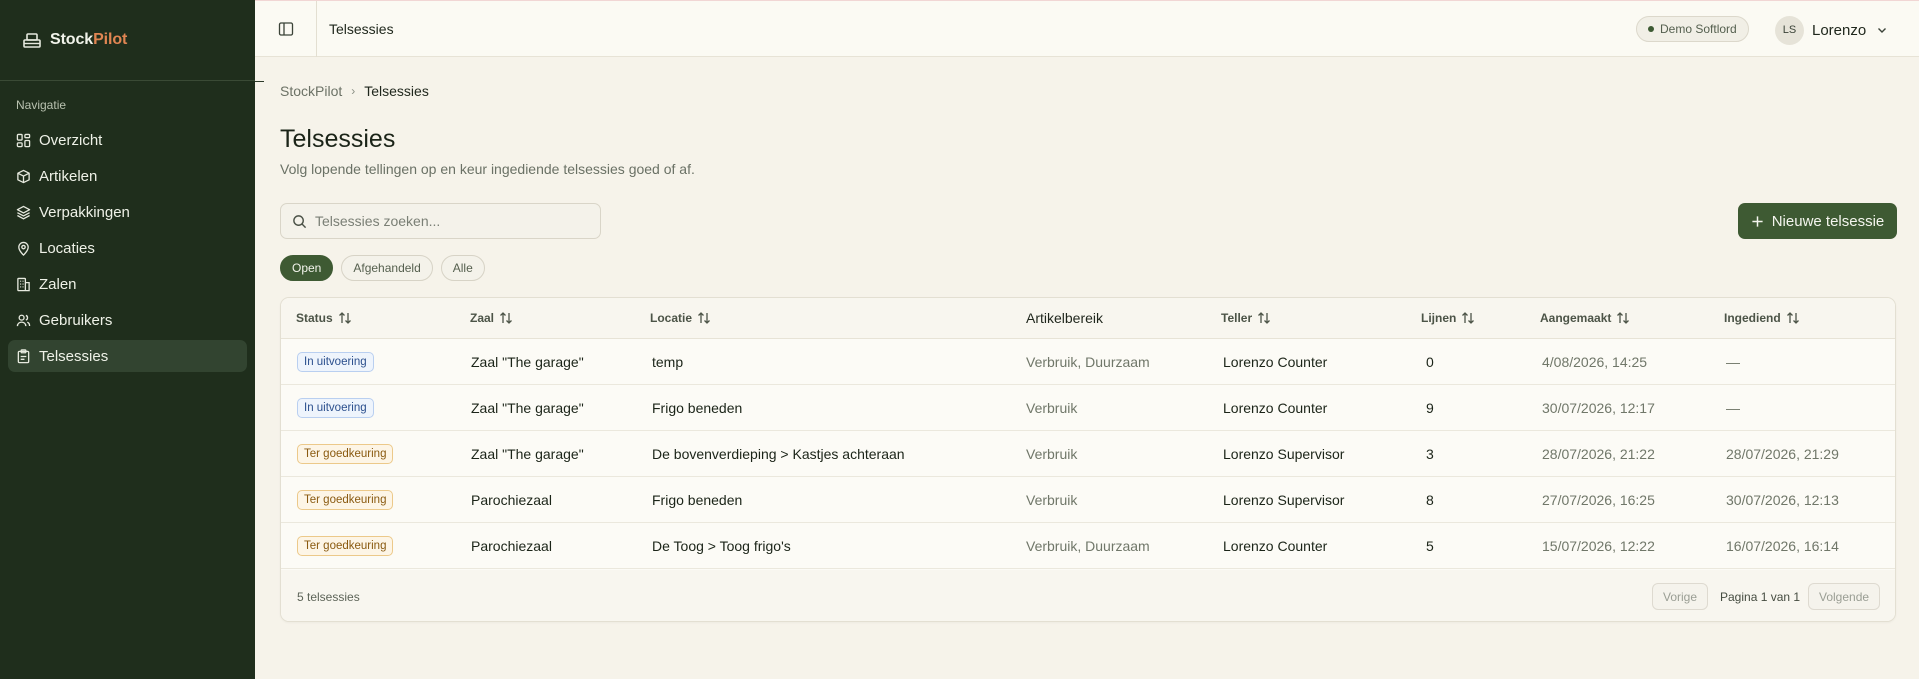 The height and width of the screenshot is (679, 1919). I want to click on column-label: Teller, so click(1237, 318).